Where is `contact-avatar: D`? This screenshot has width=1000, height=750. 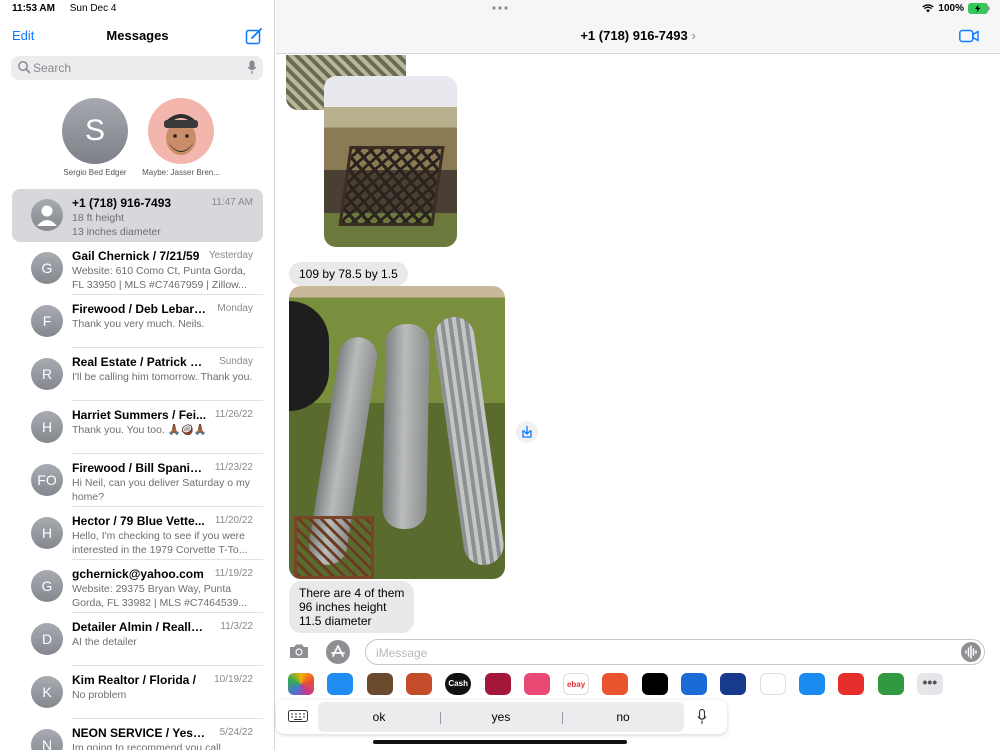 contact-avatar: D is located at coordinates (47, 639).